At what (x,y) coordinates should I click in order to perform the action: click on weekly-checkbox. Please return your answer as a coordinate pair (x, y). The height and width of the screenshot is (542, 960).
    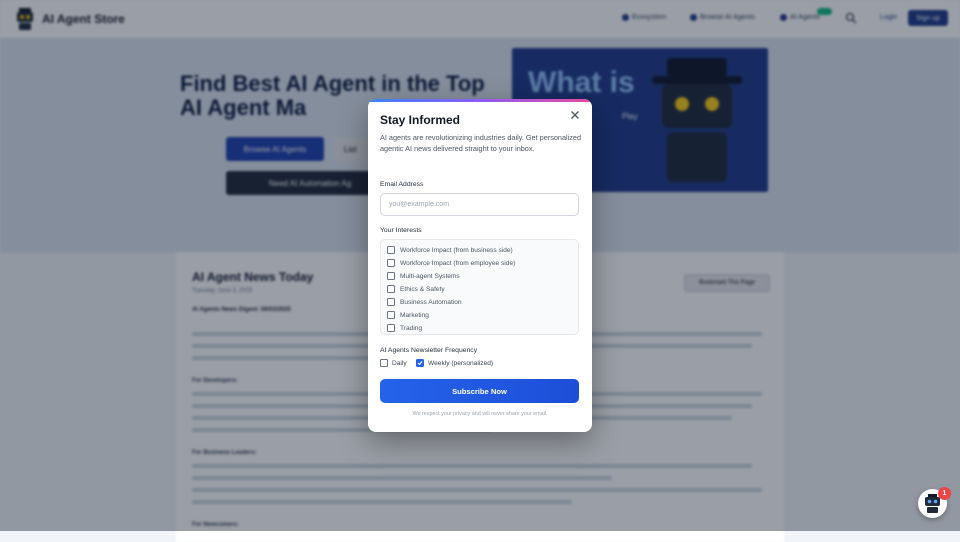
    Looking at the image, I should click on (420, 363).